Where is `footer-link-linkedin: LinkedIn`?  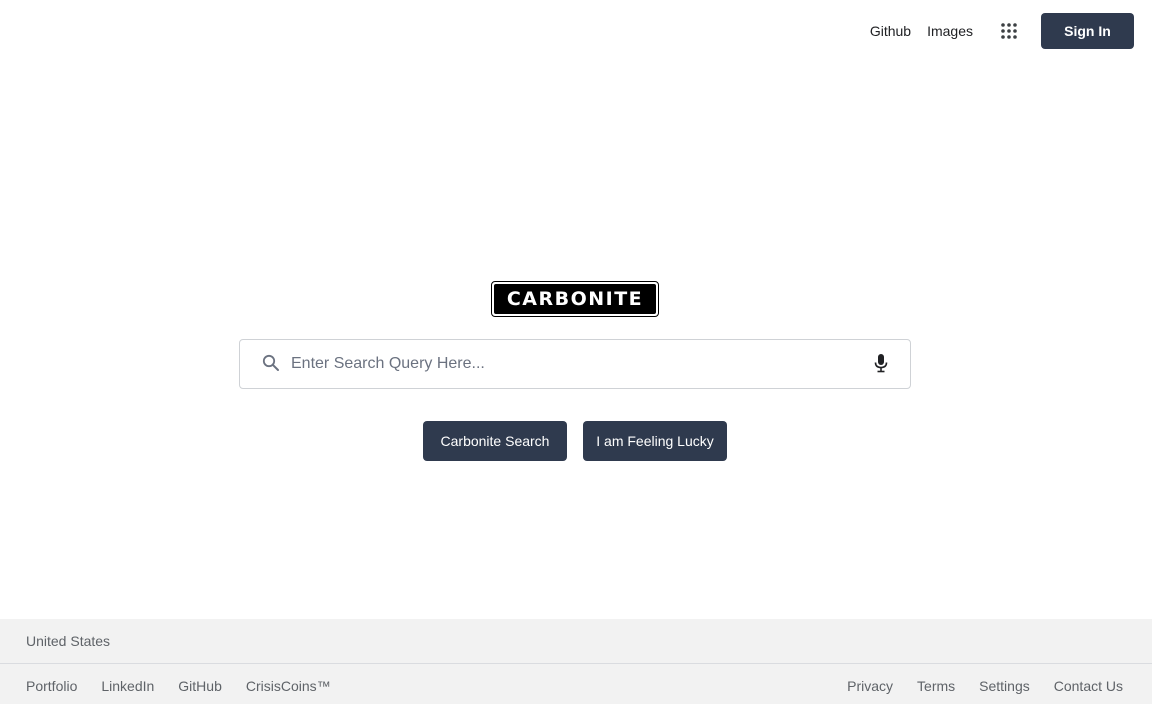
footer-link-linkedin: LinkedIn is located at coordinates (127, 686).